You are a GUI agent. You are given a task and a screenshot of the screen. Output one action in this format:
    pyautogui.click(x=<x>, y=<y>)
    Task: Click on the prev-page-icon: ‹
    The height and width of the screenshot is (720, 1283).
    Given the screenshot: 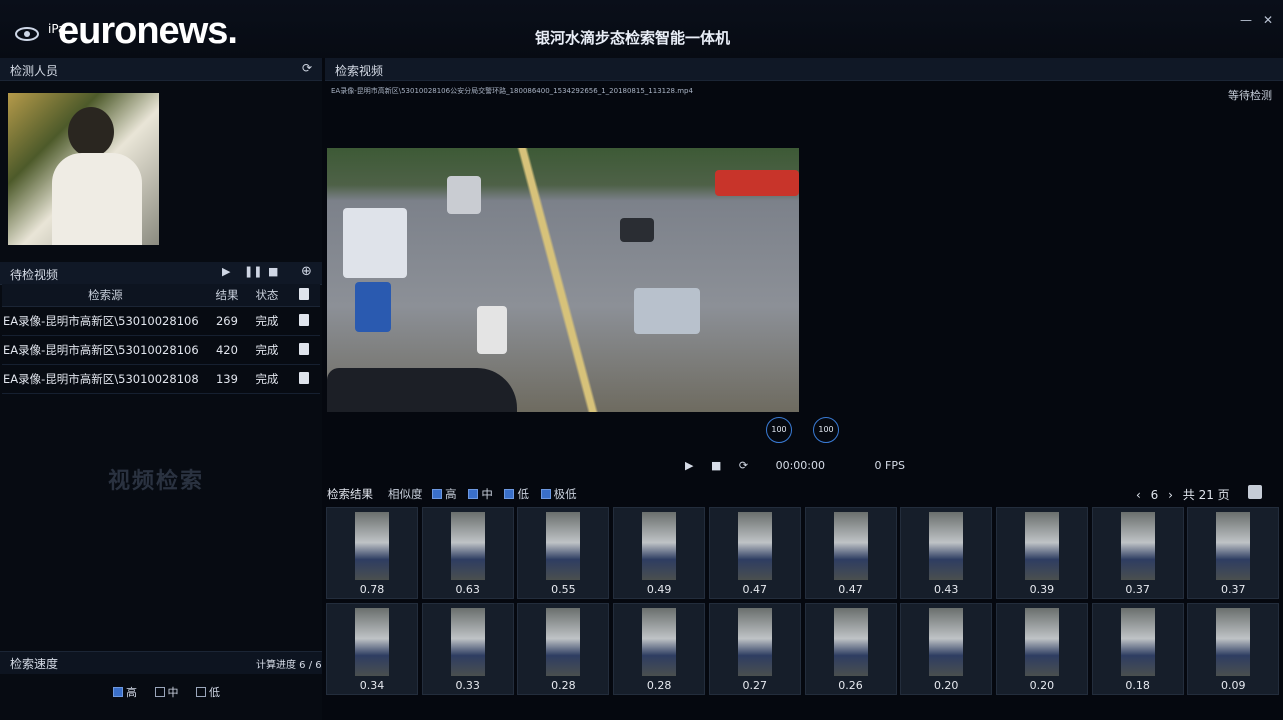 What is the action you would take?
    pyautogui.click(x=1138, y=495)
    